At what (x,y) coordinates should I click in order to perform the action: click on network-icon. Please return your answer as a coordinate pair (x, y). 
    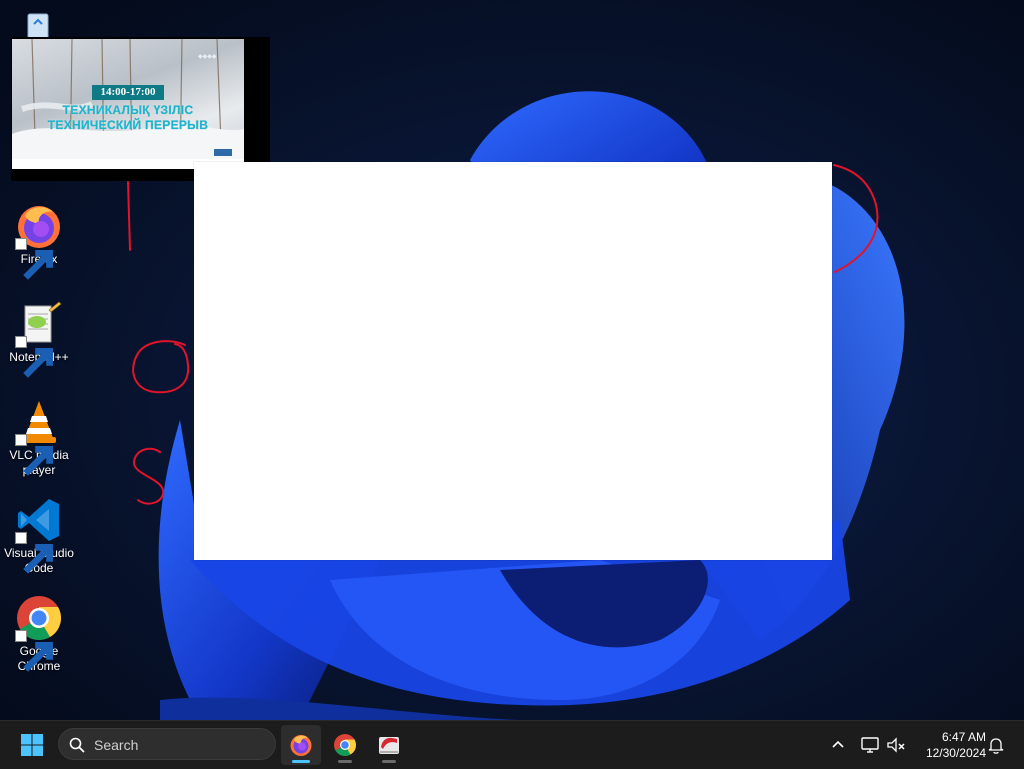
    Looking at the image, I should click on (870, 745).